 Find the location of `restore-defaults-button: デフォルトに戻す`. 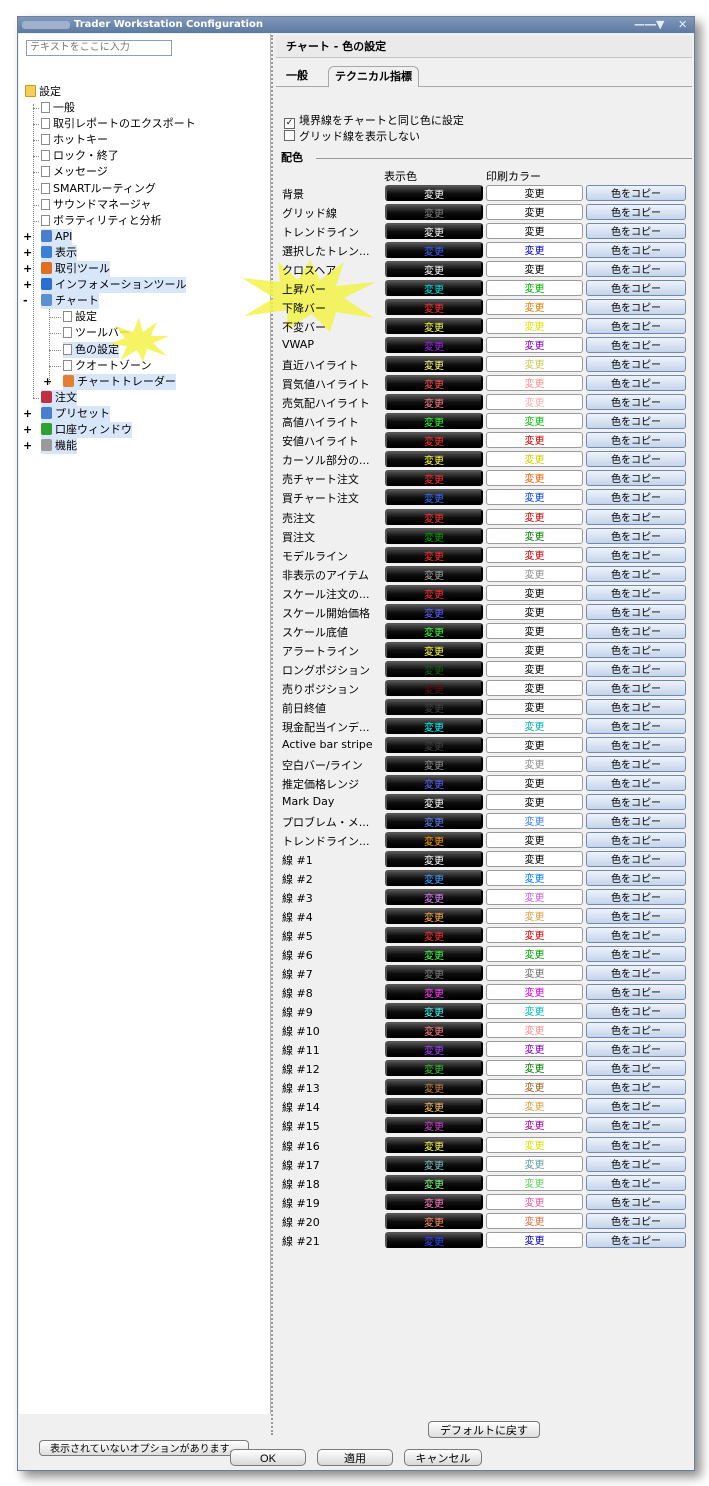

restore-defaults-button: デフォルトに戻す is located at coordinates (484, 1429).